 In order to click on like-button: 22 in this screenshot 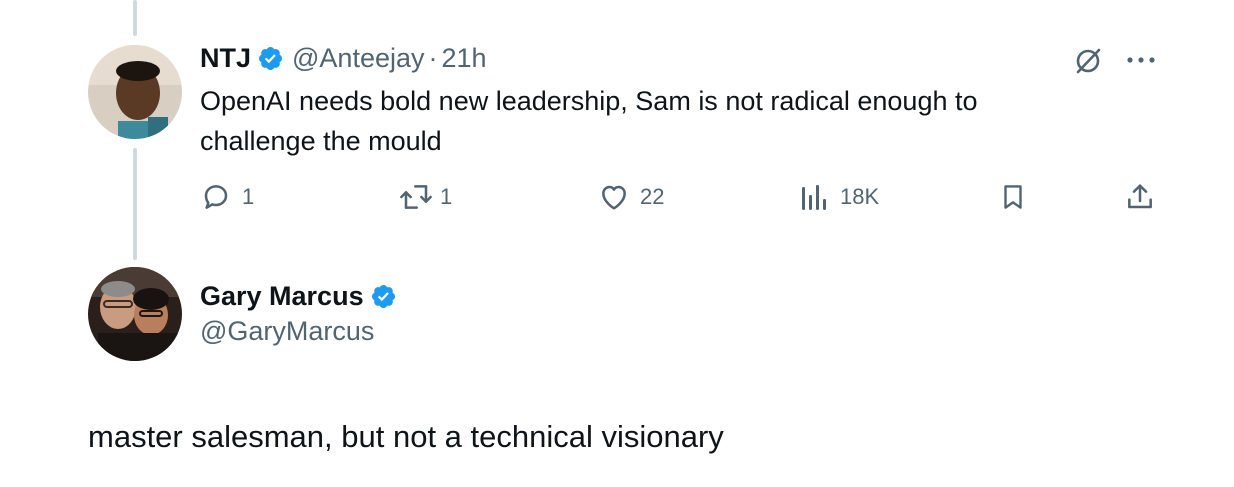, I will do `click(631, 197)`.